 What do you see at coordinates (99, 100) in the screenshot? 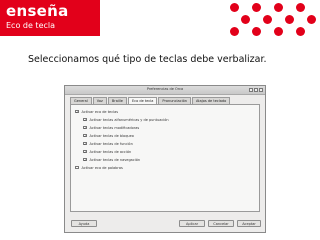
I see `tab-voice: Voz` at bounding box center [99, 100].